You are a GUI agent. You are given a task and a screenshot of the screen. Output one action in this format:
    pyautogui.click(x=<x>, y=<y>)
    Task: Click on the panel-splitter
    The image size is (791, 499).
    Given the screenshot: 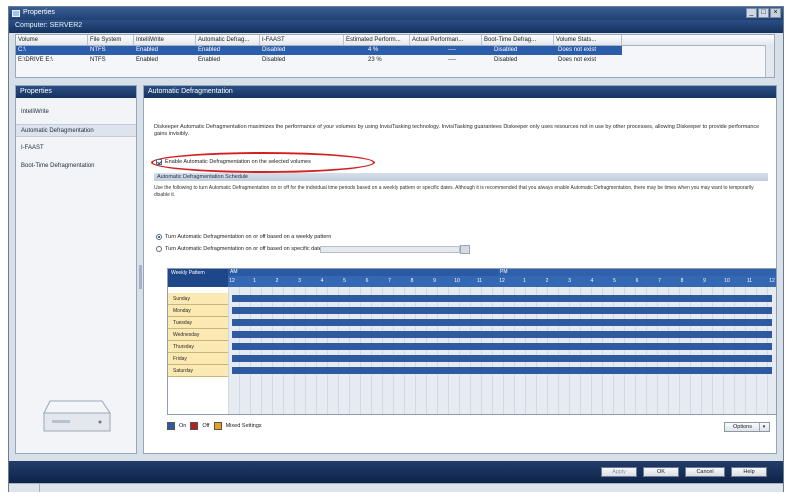 What is the action you would take?
    pyautogui.click(x=140, y=277)
    